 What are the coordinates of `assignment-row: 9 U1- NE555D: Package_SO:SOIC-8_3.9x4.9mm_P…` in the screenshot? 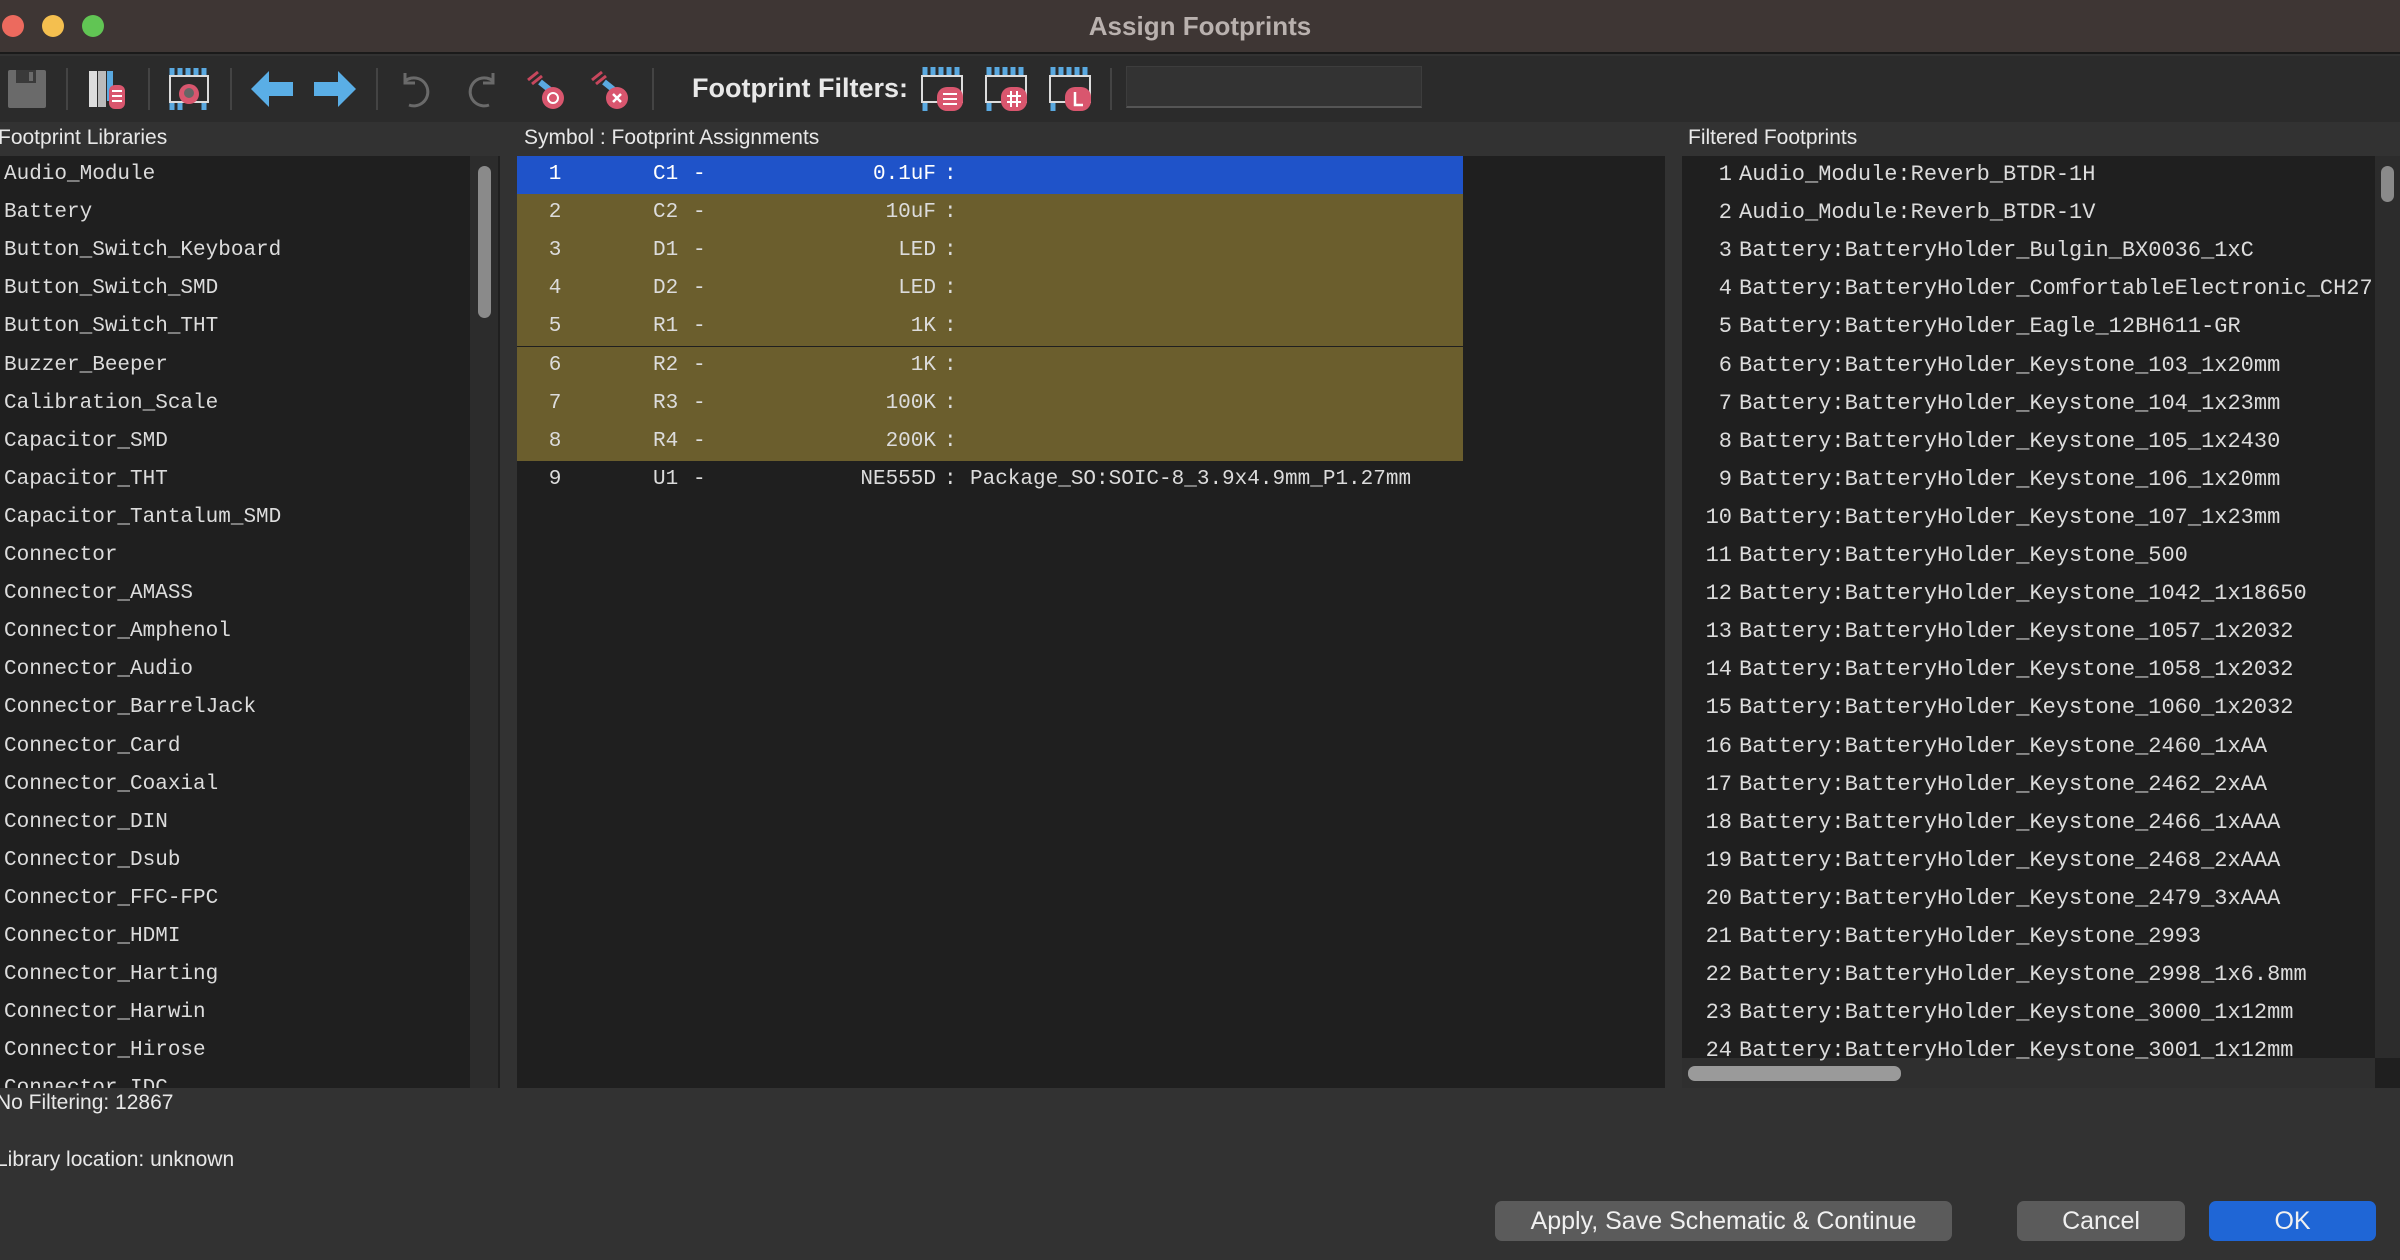 It's located at (990, 480).